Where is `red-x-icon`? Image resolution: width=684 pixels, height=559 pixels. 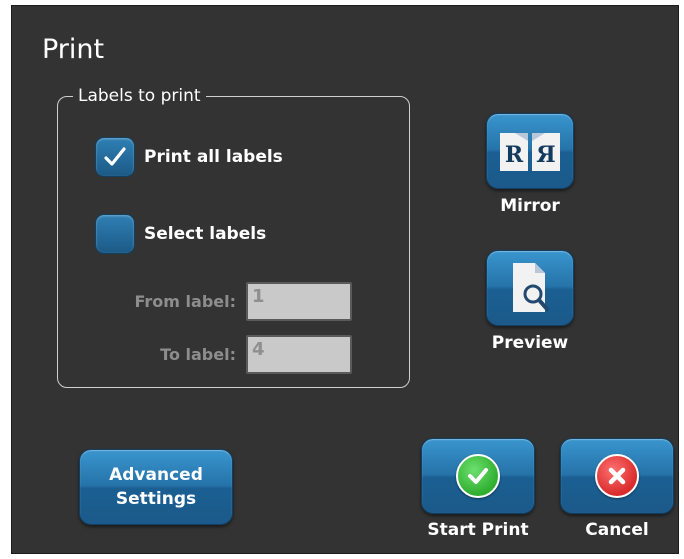 red-x-icon is located at coordinates (617, 476).